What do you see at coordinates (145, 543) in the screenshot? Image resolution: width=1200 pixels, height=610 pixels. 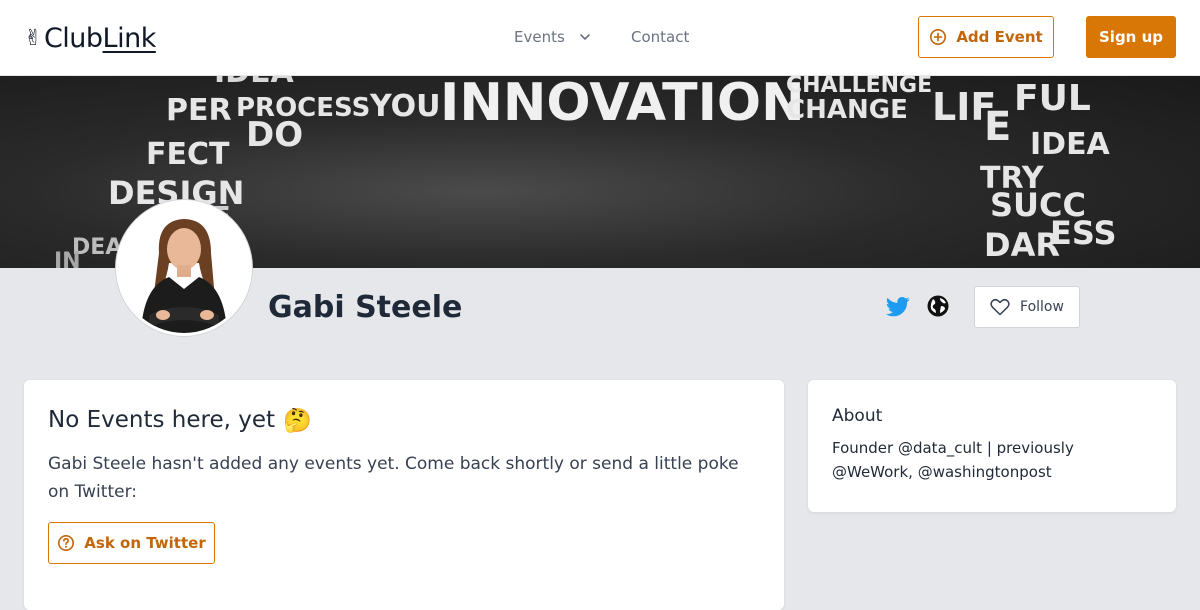 I see `ask-on-twitter-label: Ask on Twitter` at bounding box center [145, 543].